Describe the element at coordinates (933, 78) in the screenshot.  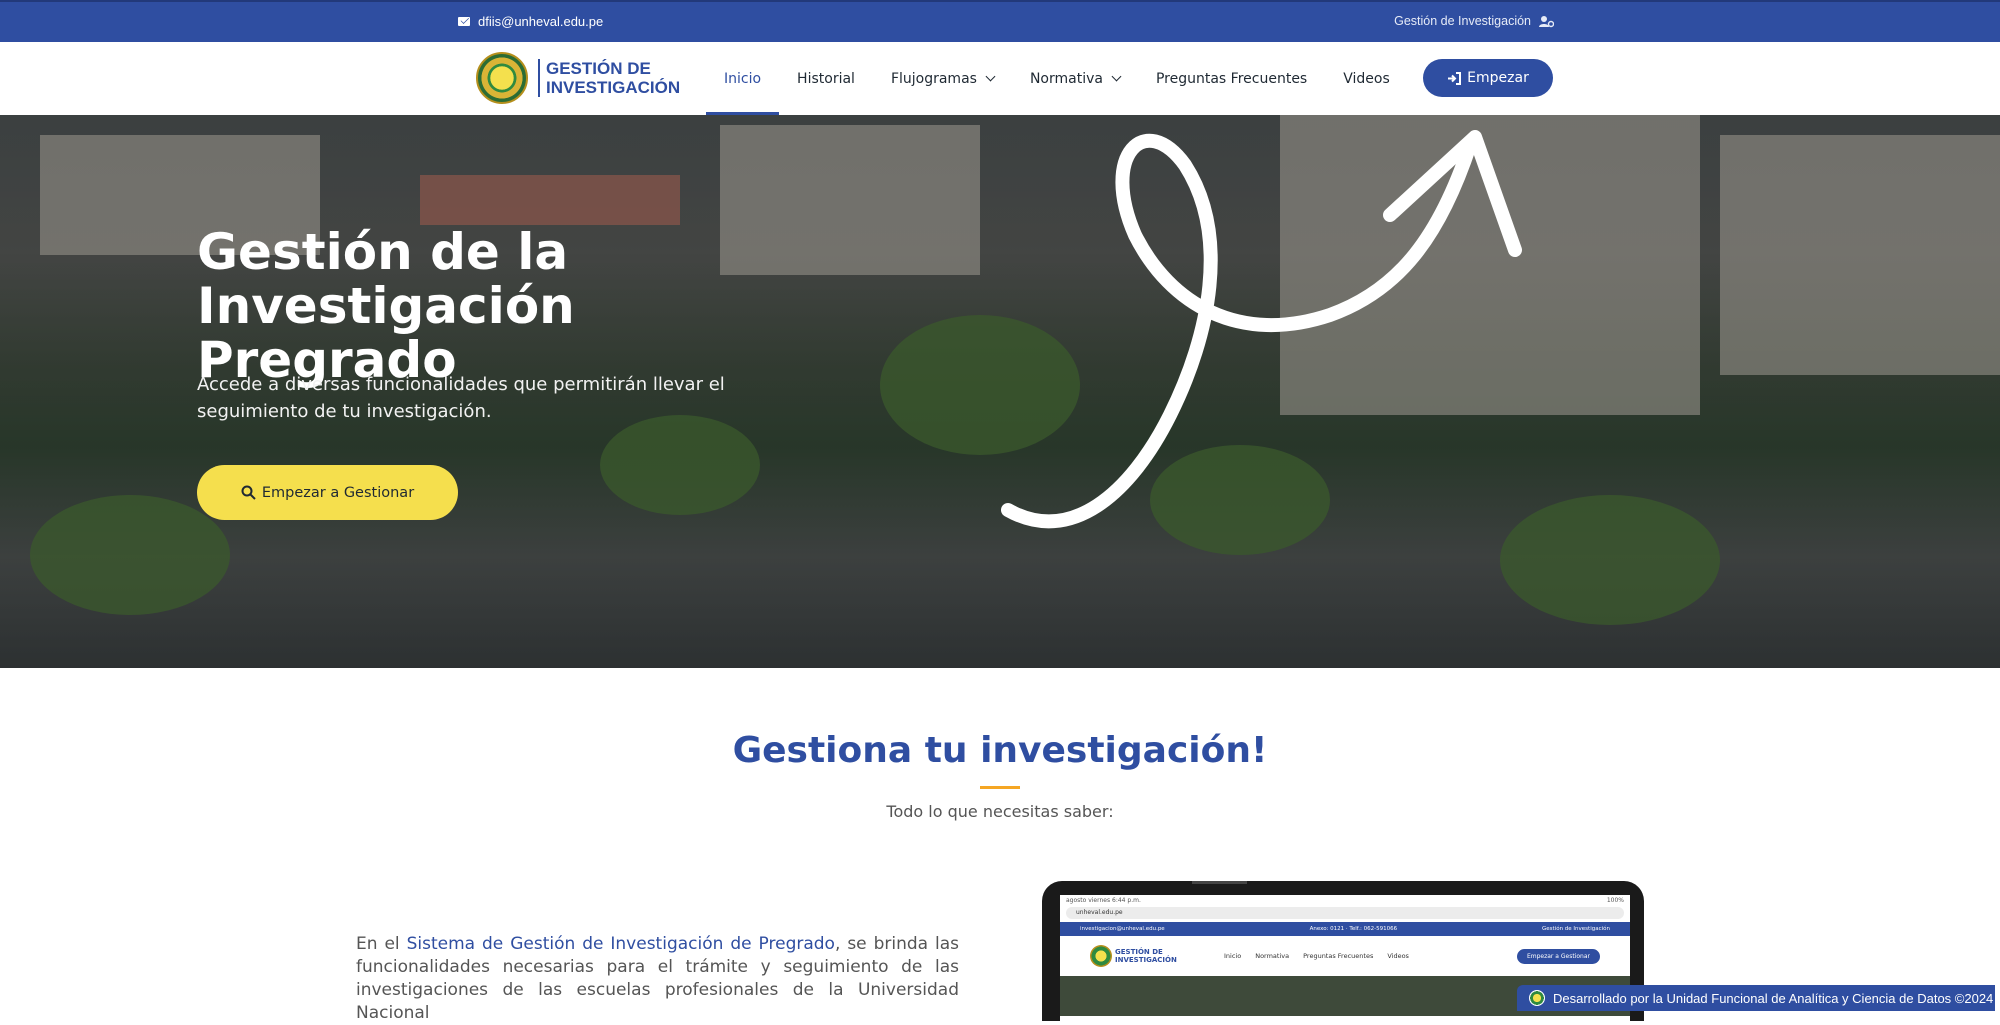
I see `nav-label: Flujogramas` at that location.